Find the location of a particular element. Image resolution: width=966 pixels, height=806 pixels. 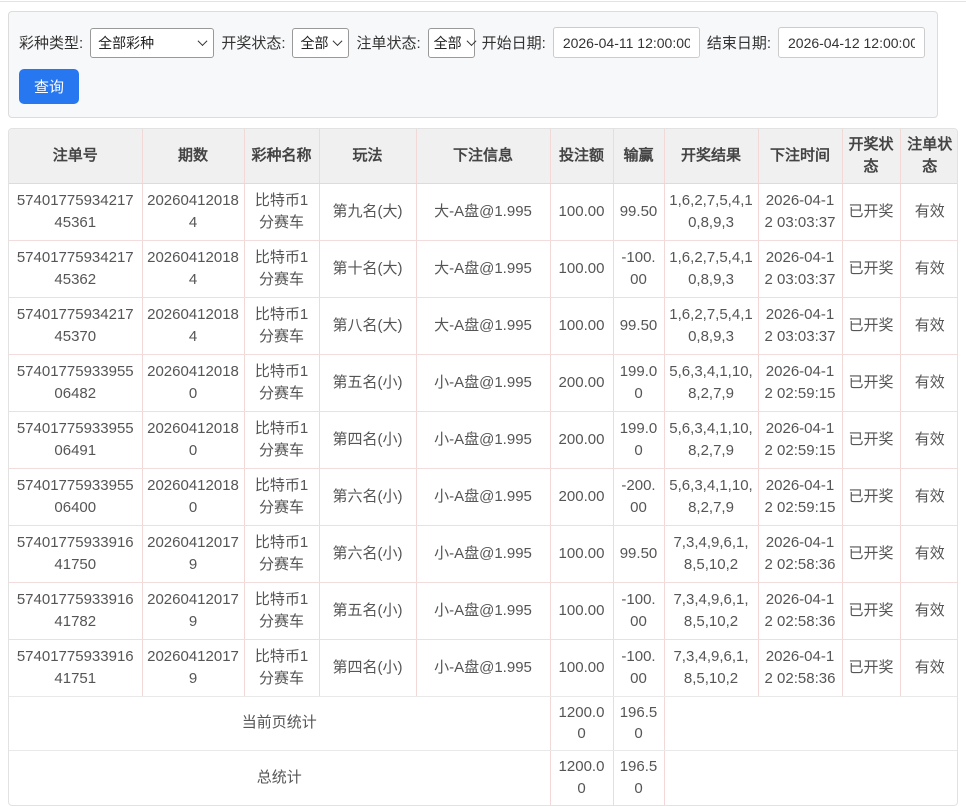

cell-play-type: 第八名(大) is located at coordinates (367, 326).